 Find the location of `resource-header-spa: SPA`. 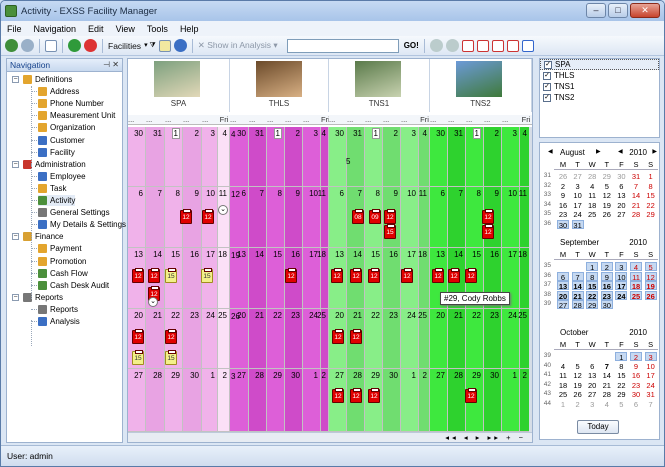

resource-header-spa: SPA is located at coordinates (179, 85).